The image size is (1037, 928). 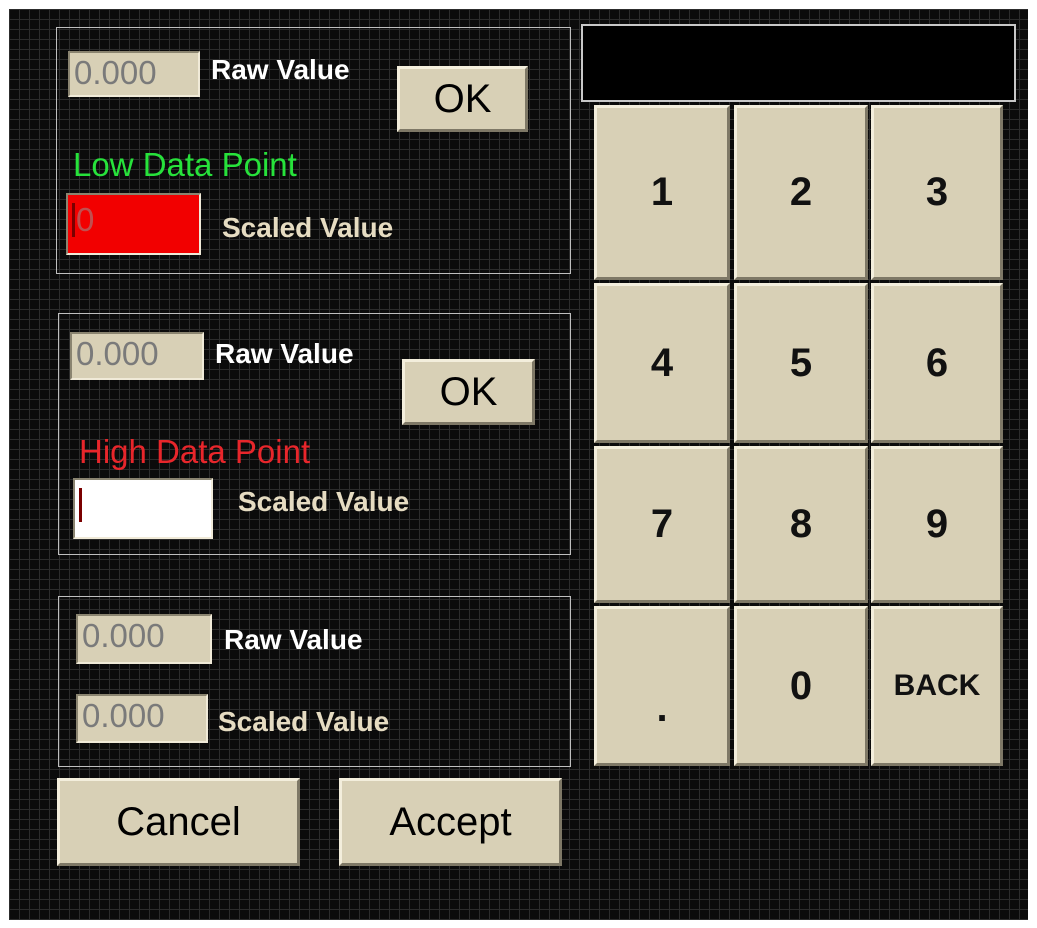 I want to click on key-label: 8, so click(x=801, y=524).